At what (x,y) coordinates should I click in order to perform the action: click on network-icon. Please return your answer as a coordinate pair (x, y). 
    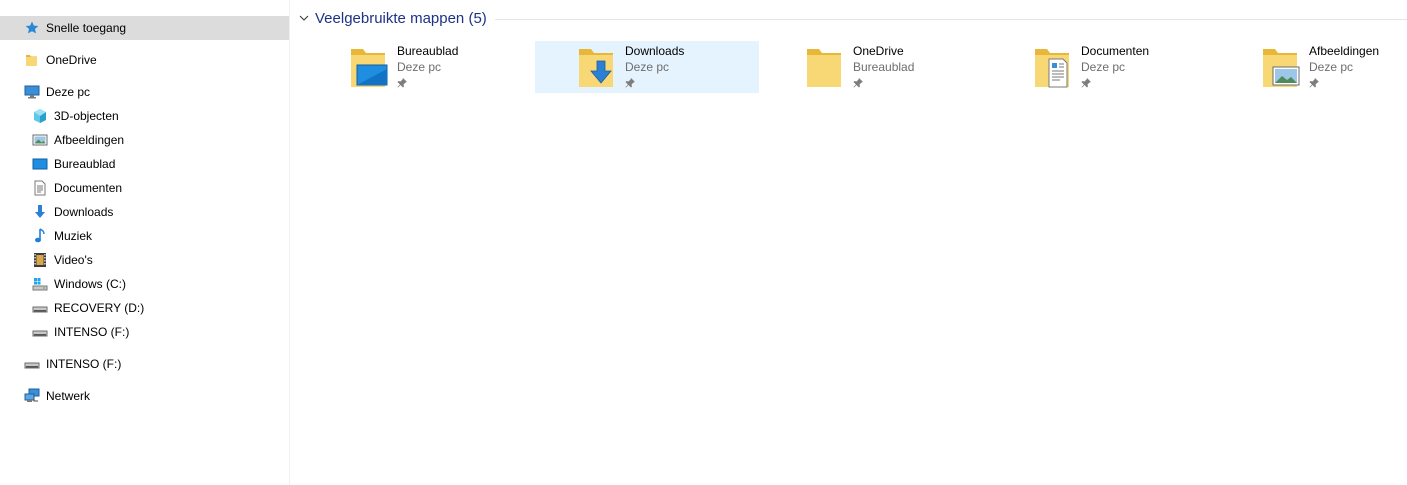
    Looking at the image, I should click on (32, 396).